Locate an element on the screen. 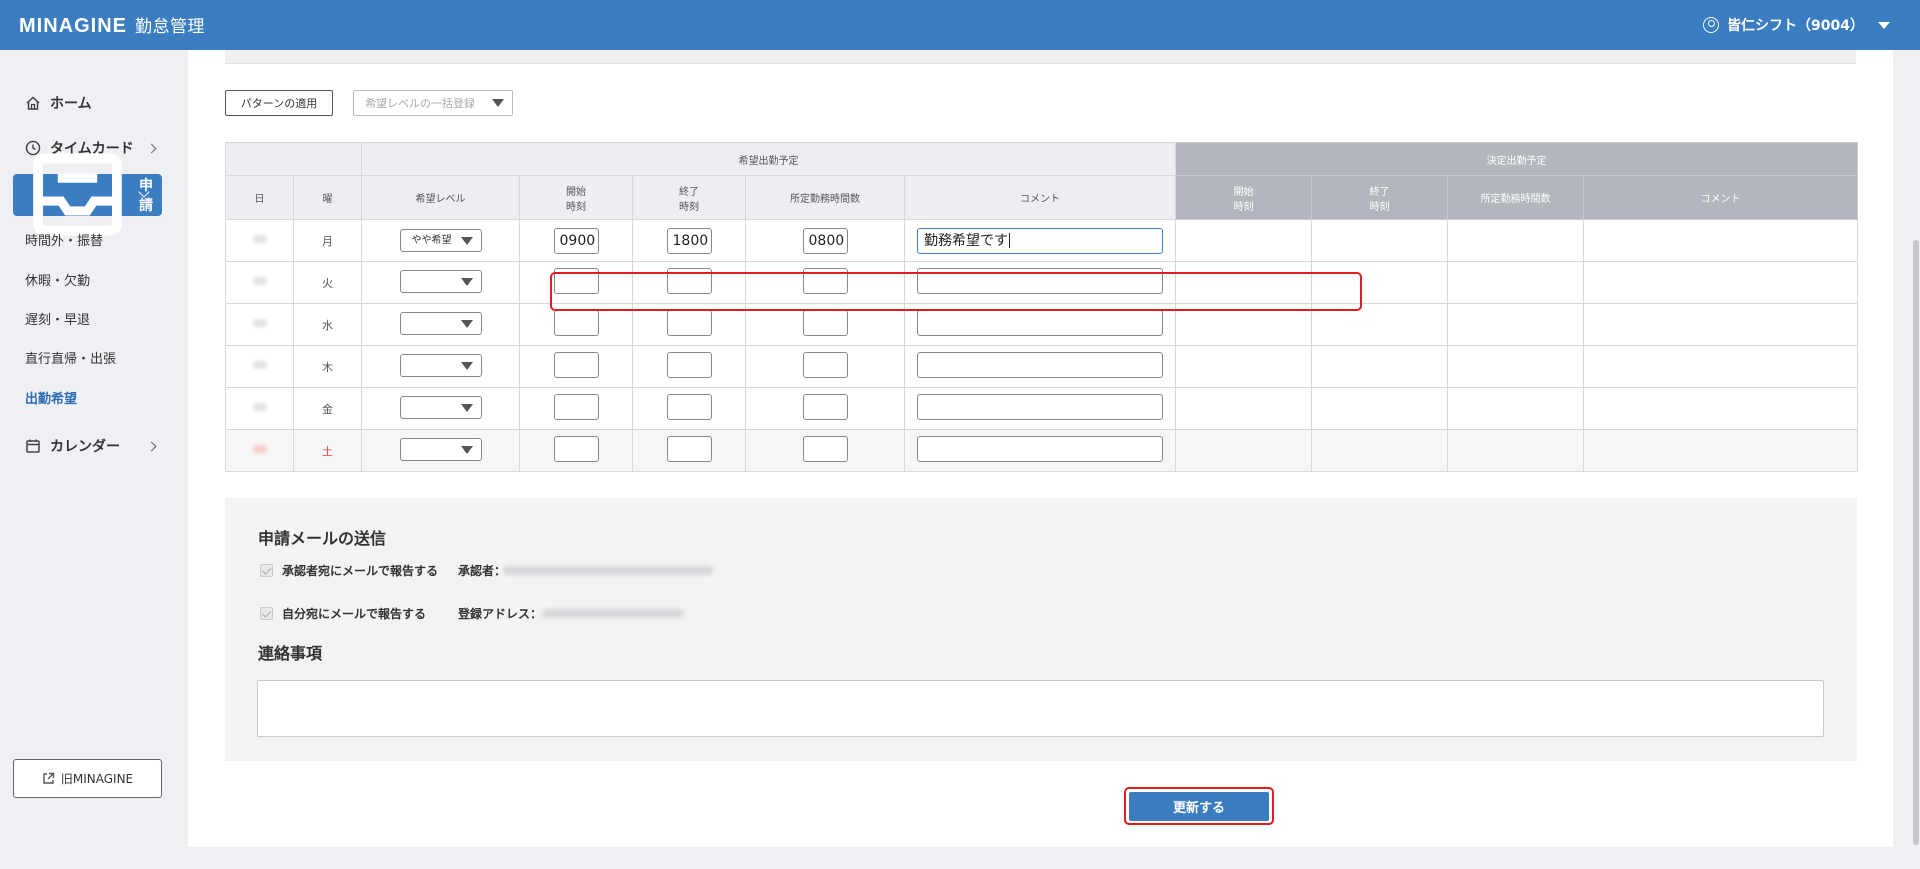  approver-mail-checkbox: 承認者宛にメールで報告する is located at coordinates (349, 570).